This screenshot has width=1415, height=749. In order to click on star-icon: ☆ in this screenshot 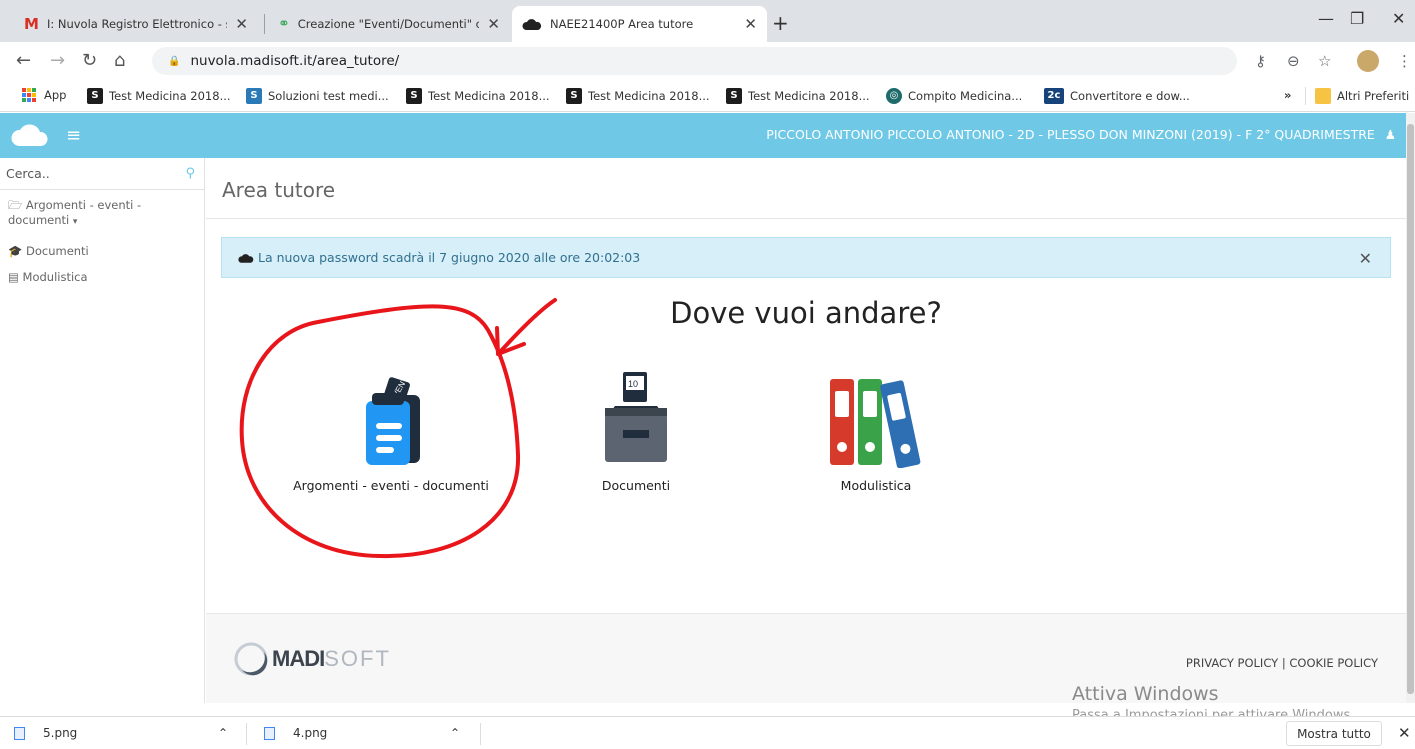, I will do `click(1324, 61)`.